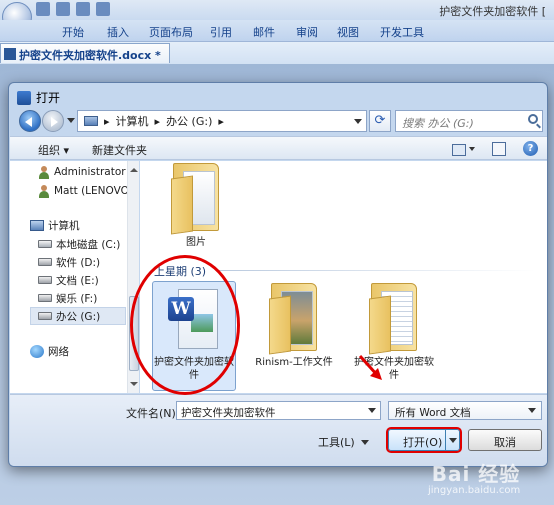 The height and width of the screenshot is (505, 554). Describe the element at coordinates (348, 32) in the screenshot. I see `tab-view: 视图` at that location.